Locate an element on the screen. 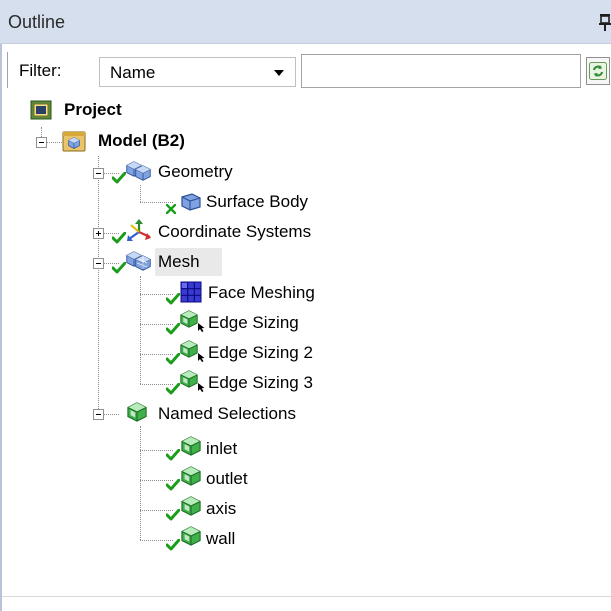  expand-toggle-coordinate-systems is located at coordinates (98, 233).